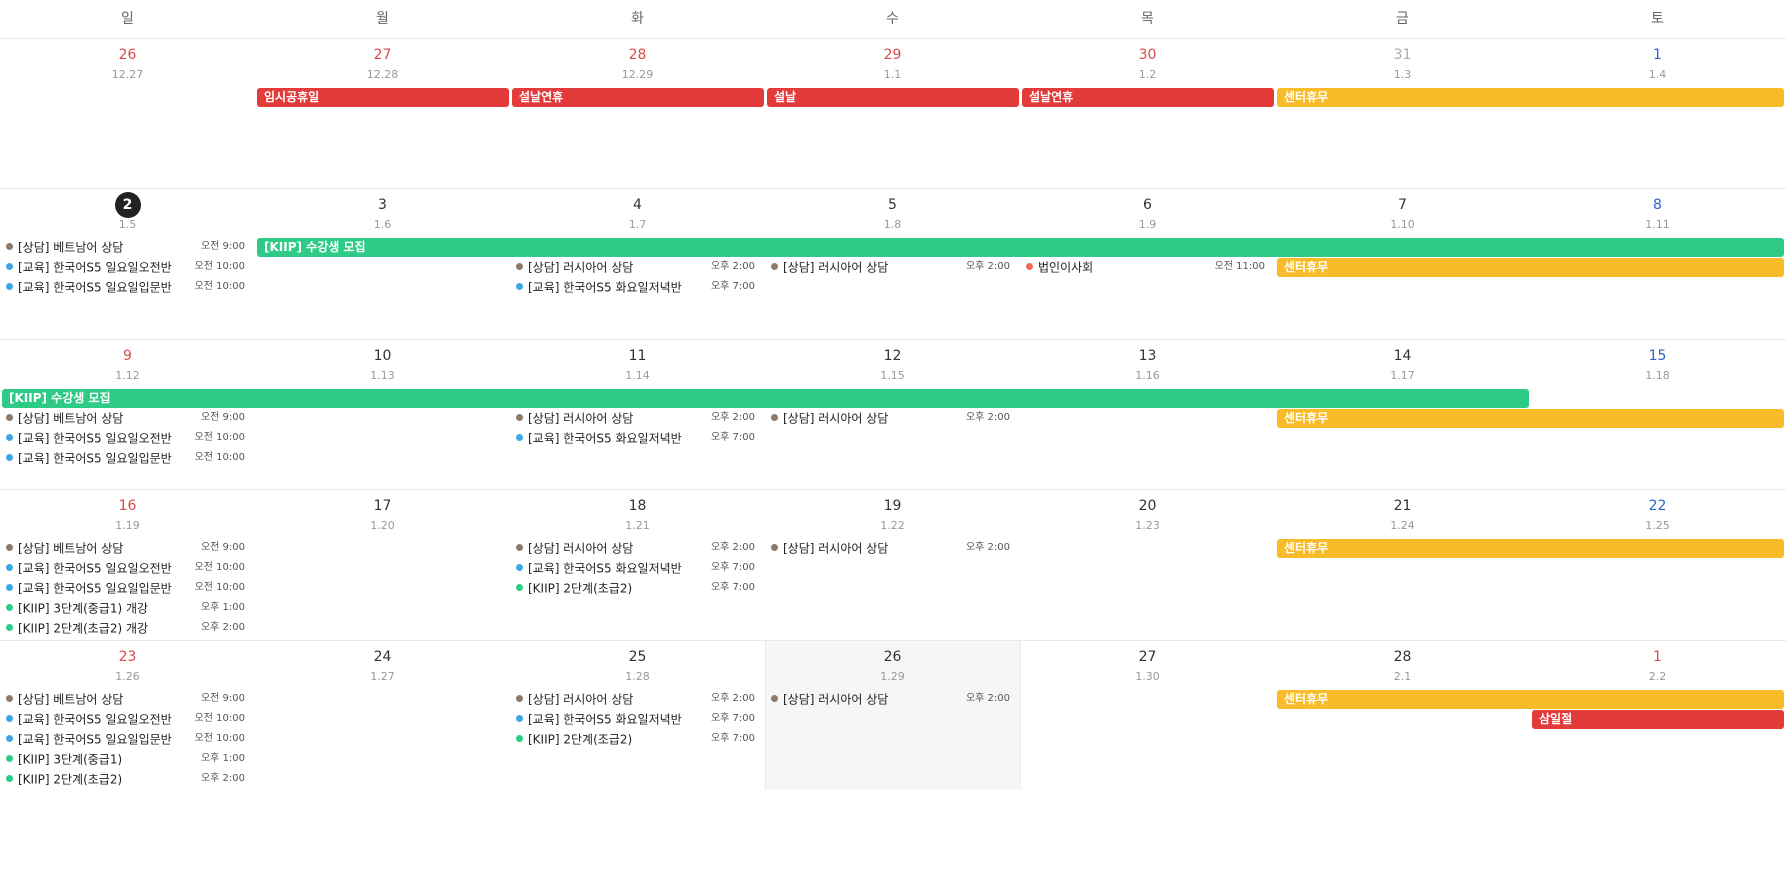 The width and height of the screenshot is (1786, 890). What do you see at coordinates (637, 657) in the screenshot?
I see `day-number: 25` at bounding box center [637, 657].